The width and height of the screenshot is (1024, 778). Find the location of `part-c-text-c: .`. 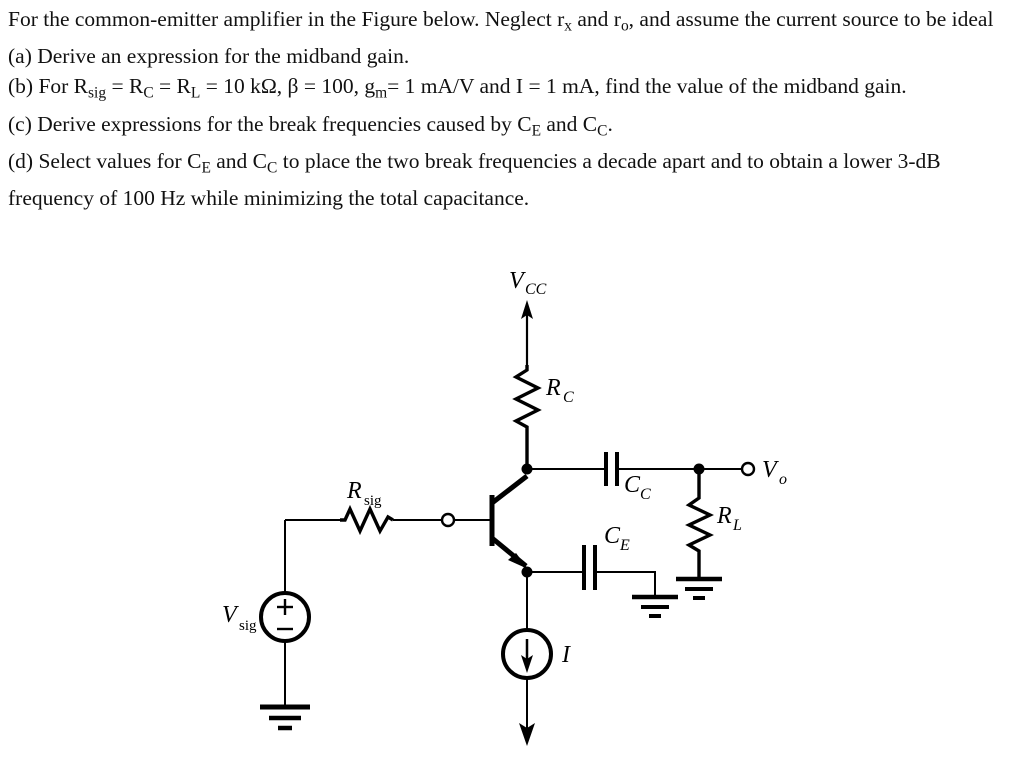

part-c-text-c: . is located at coordinates (610, 123).